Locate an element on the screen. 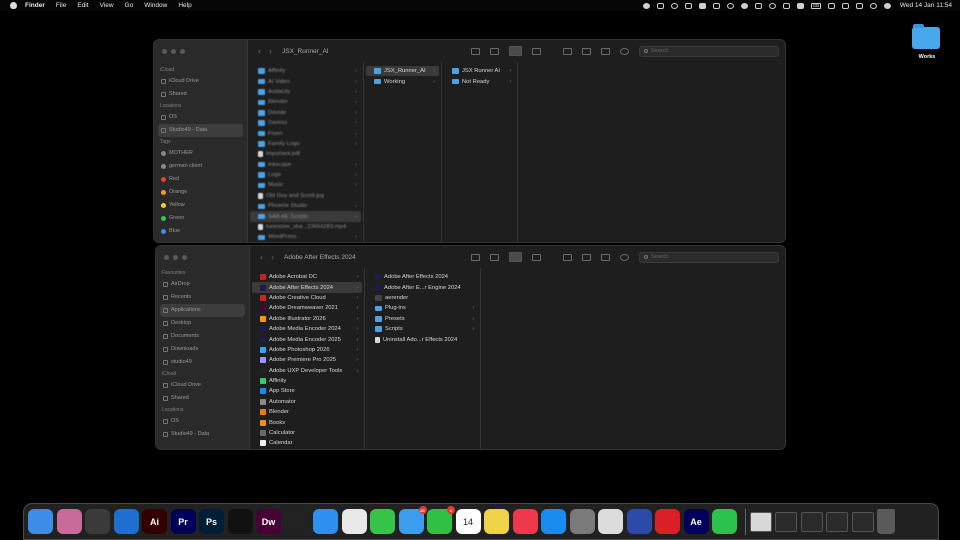 The width and height of the screenshot is (960, 540). sidebar-item-red: Red is located at coordinates (200, 179).